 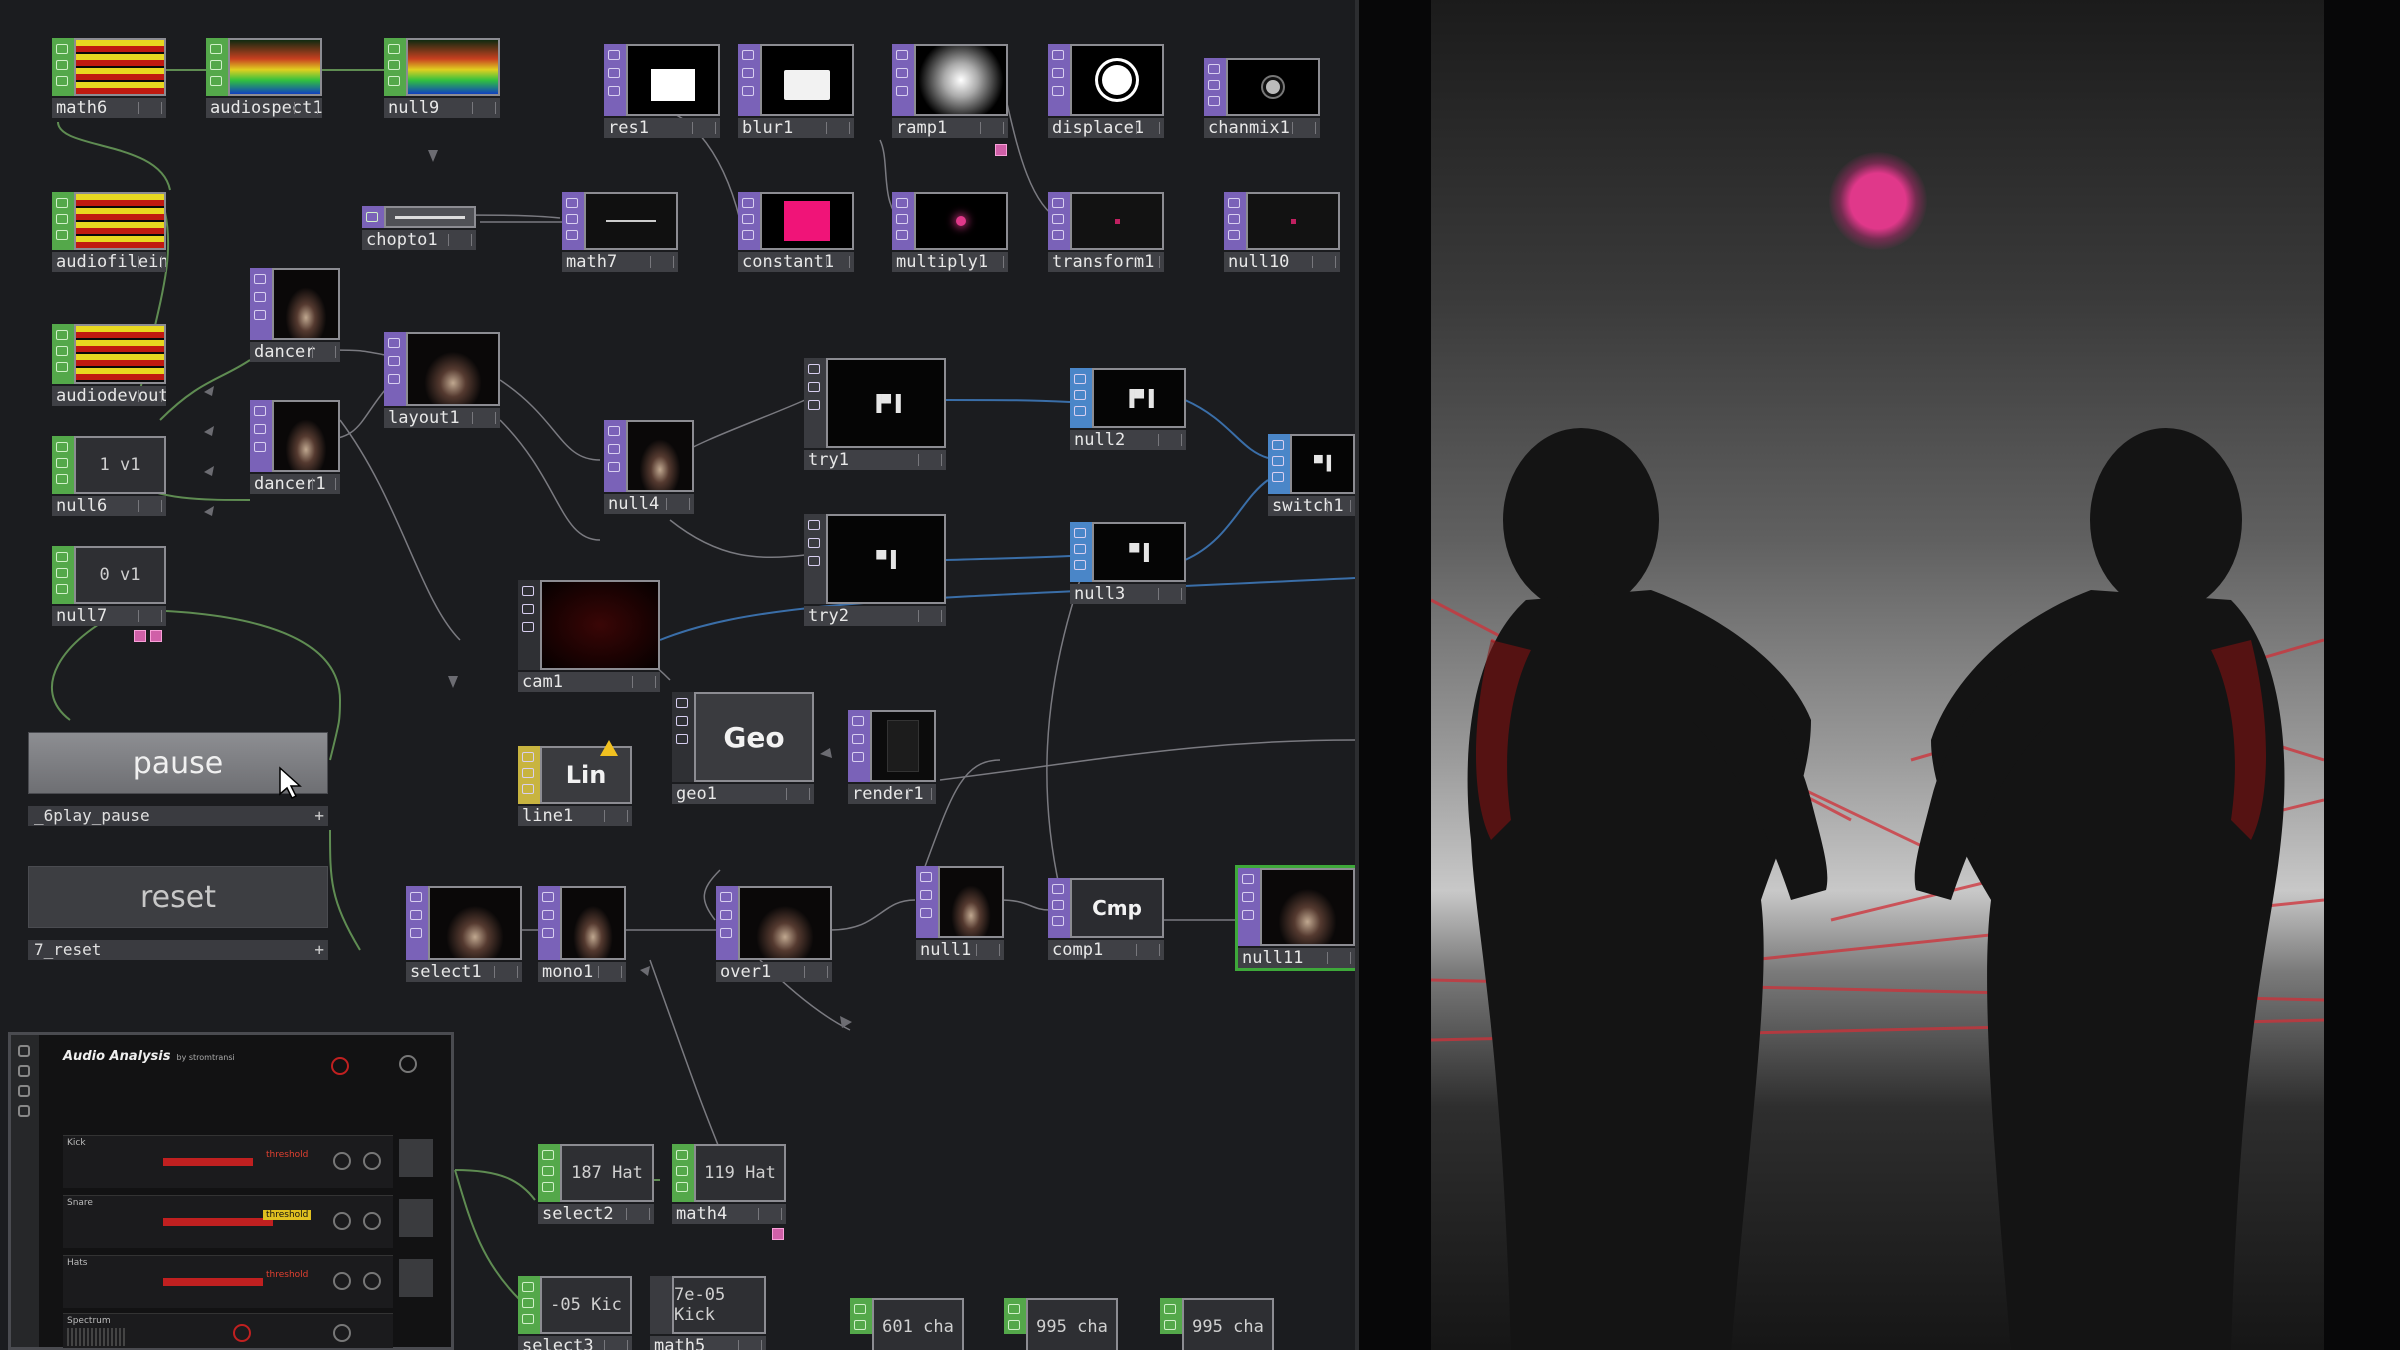 What do you see at coordinates (120, 575) in the screenshot?
I see `node-value: 0 v1` at bounding box center [120, 575].